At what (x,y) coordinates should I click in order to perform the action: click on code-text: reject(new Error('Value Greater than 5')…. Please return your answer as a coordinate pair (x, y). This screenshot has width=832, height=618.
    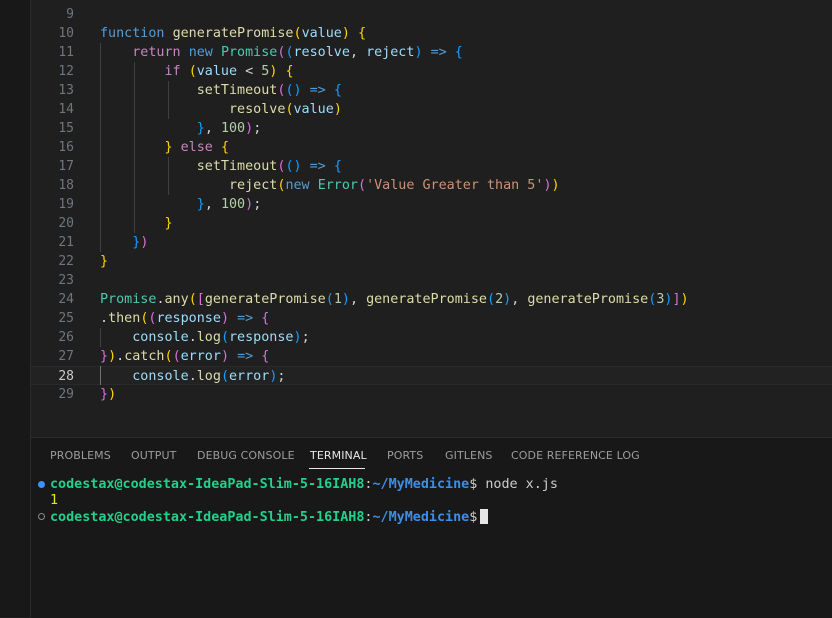
    Looking at the image, I should click on (330, 185).